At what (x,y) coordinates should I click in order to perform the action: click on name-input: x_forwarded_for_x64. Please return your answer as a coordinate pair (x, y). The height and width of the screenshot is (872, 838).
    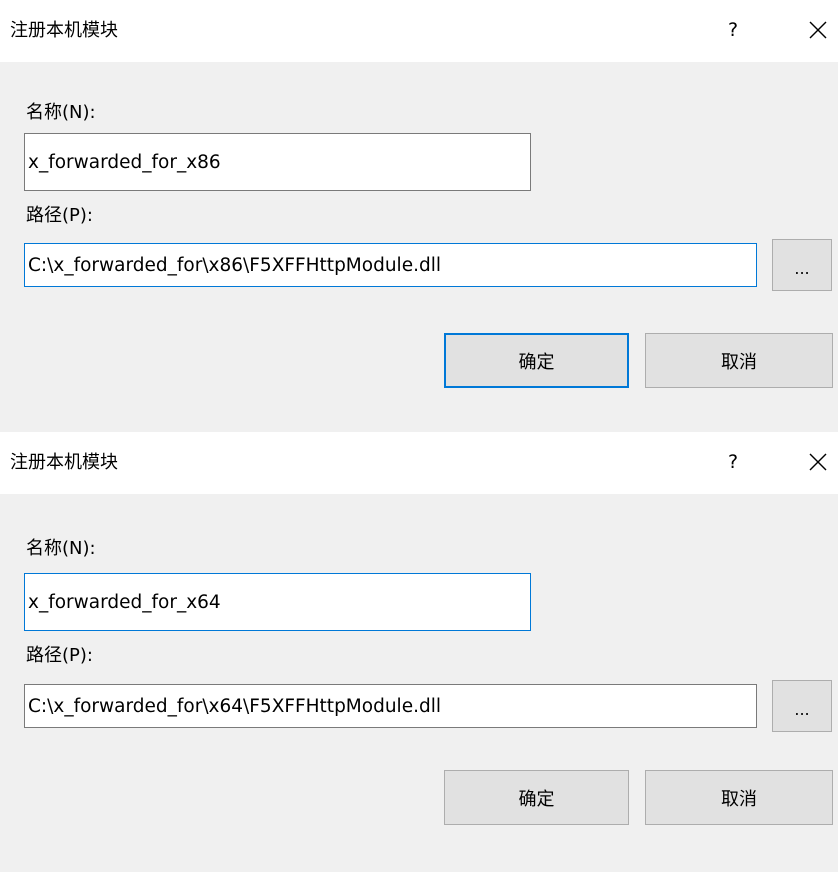
    Looking at the image, I should click on (277, 602).